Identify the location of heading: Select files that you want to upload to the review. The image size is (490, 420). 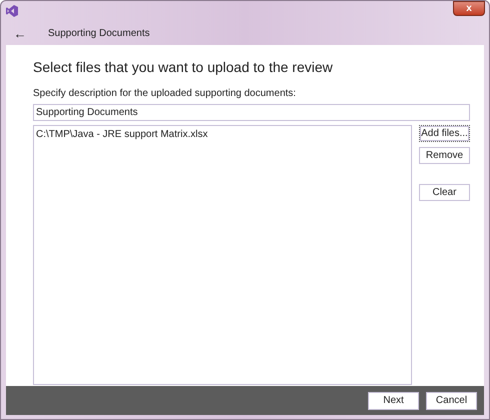
(183, 67).